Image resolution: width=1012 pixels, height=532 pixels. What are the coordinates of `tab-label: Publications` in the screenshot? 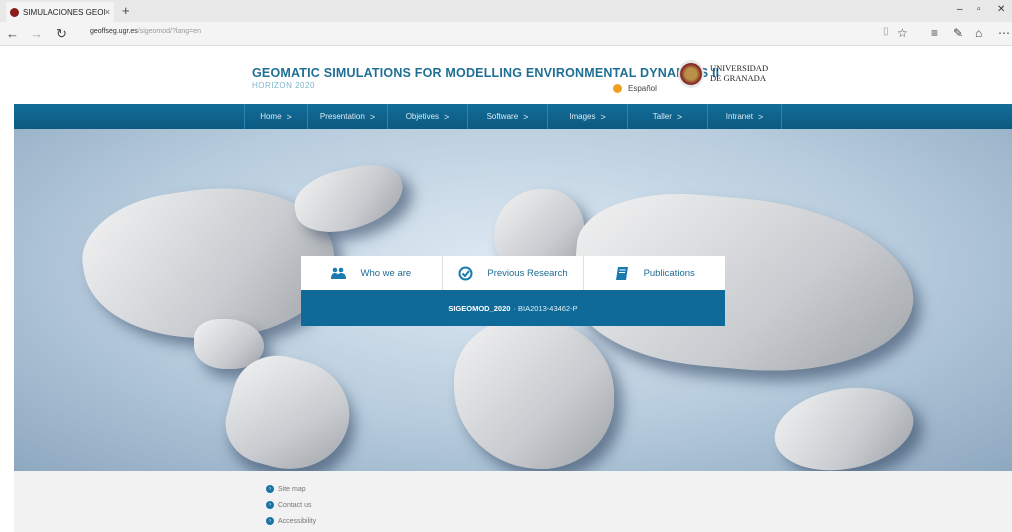 It's located at (669, 273).